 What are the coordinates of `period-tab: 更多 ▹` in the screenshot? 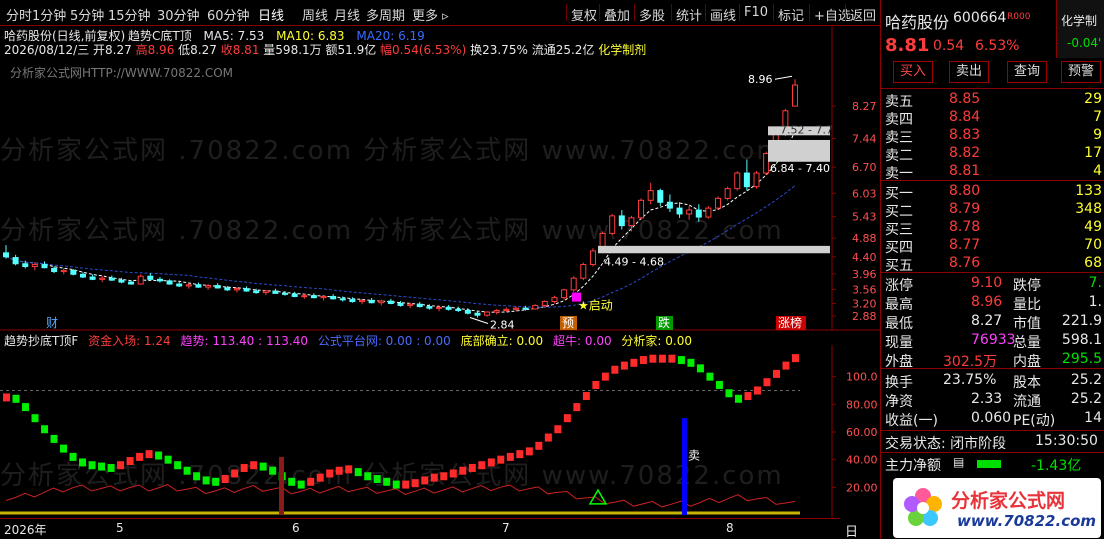 It's located at (430, 14).